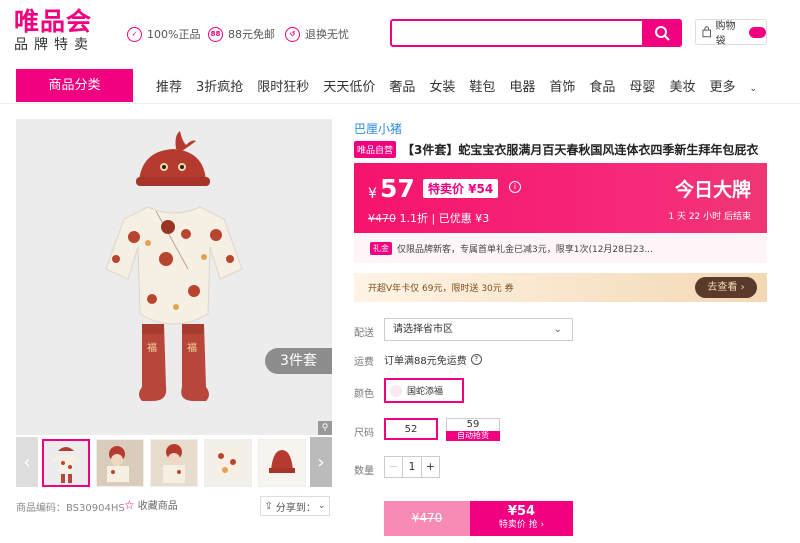 The image size is (800, 543). What do you see at coordinates (441, 289) in the screenshot?
I see `vip-text: 开超V年卡仅 69元，限时送 30元 券` at bounding box center [441, 289].